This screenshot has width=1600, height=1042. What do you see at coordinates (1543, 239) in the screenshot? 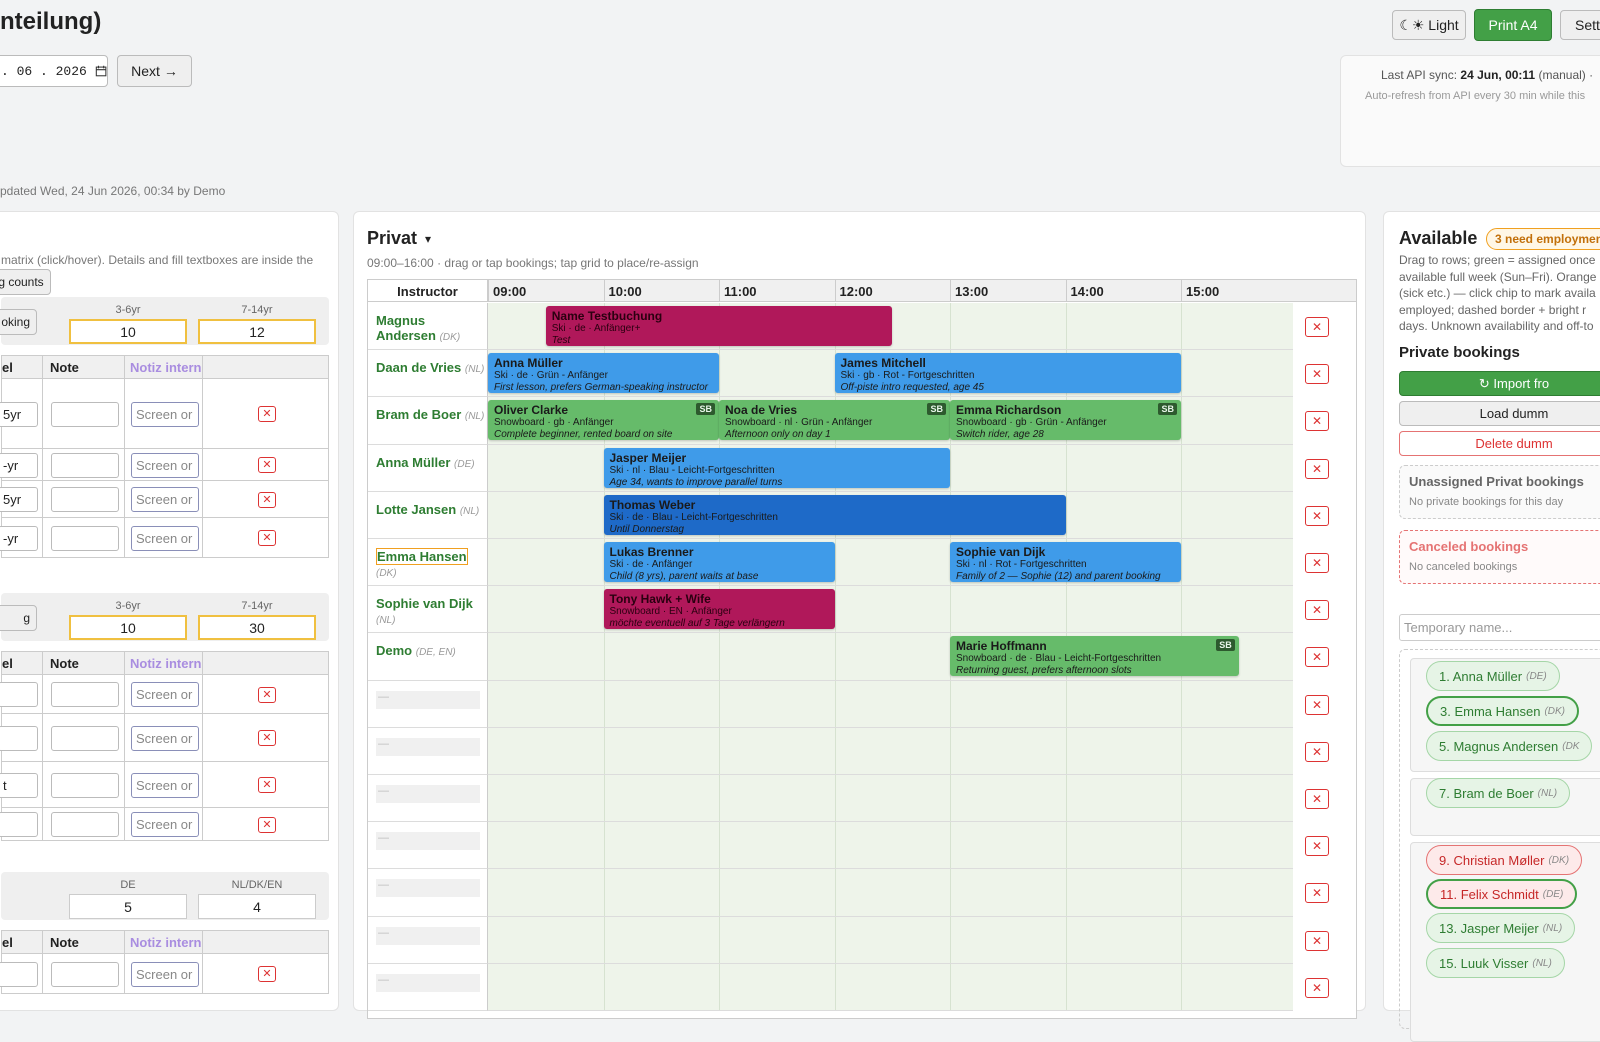
I see `employment-badge: 3 need employmen` at bounding box center [1543, 239].